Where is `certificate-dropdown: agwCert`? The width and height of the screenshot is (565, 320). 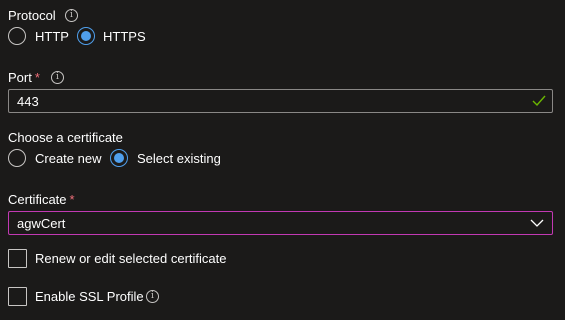
certificate-dropdown: agwCert is located at coordinates (280, 223).